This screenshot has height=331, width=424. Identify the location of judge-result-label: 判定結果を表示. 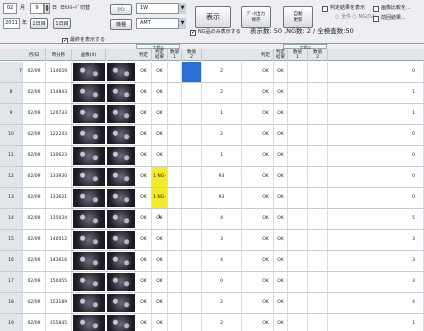
(348, 8).